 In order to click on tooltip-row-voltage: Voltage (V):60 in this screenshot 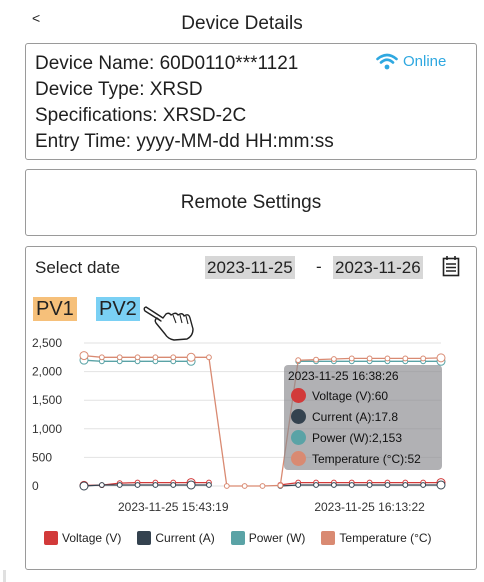, I will do `click(339, 395)`.